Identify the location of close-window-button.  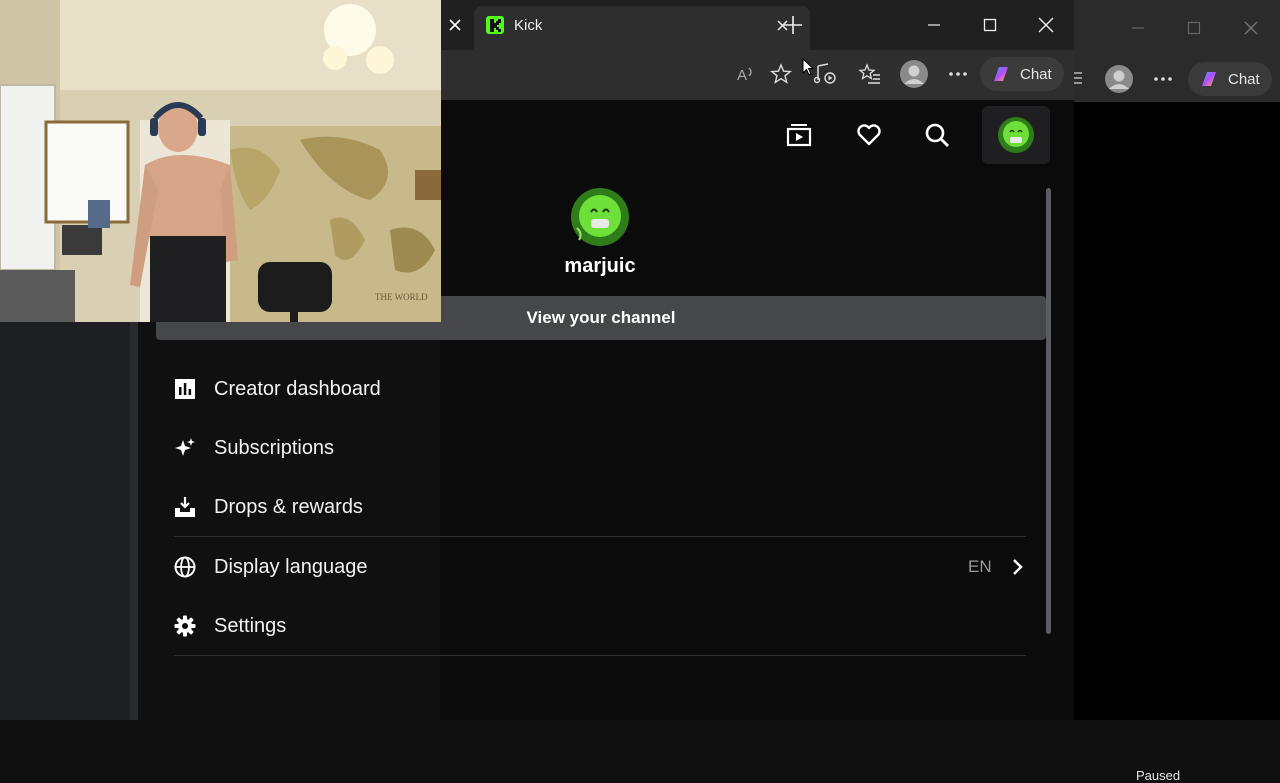
(1046, 25).